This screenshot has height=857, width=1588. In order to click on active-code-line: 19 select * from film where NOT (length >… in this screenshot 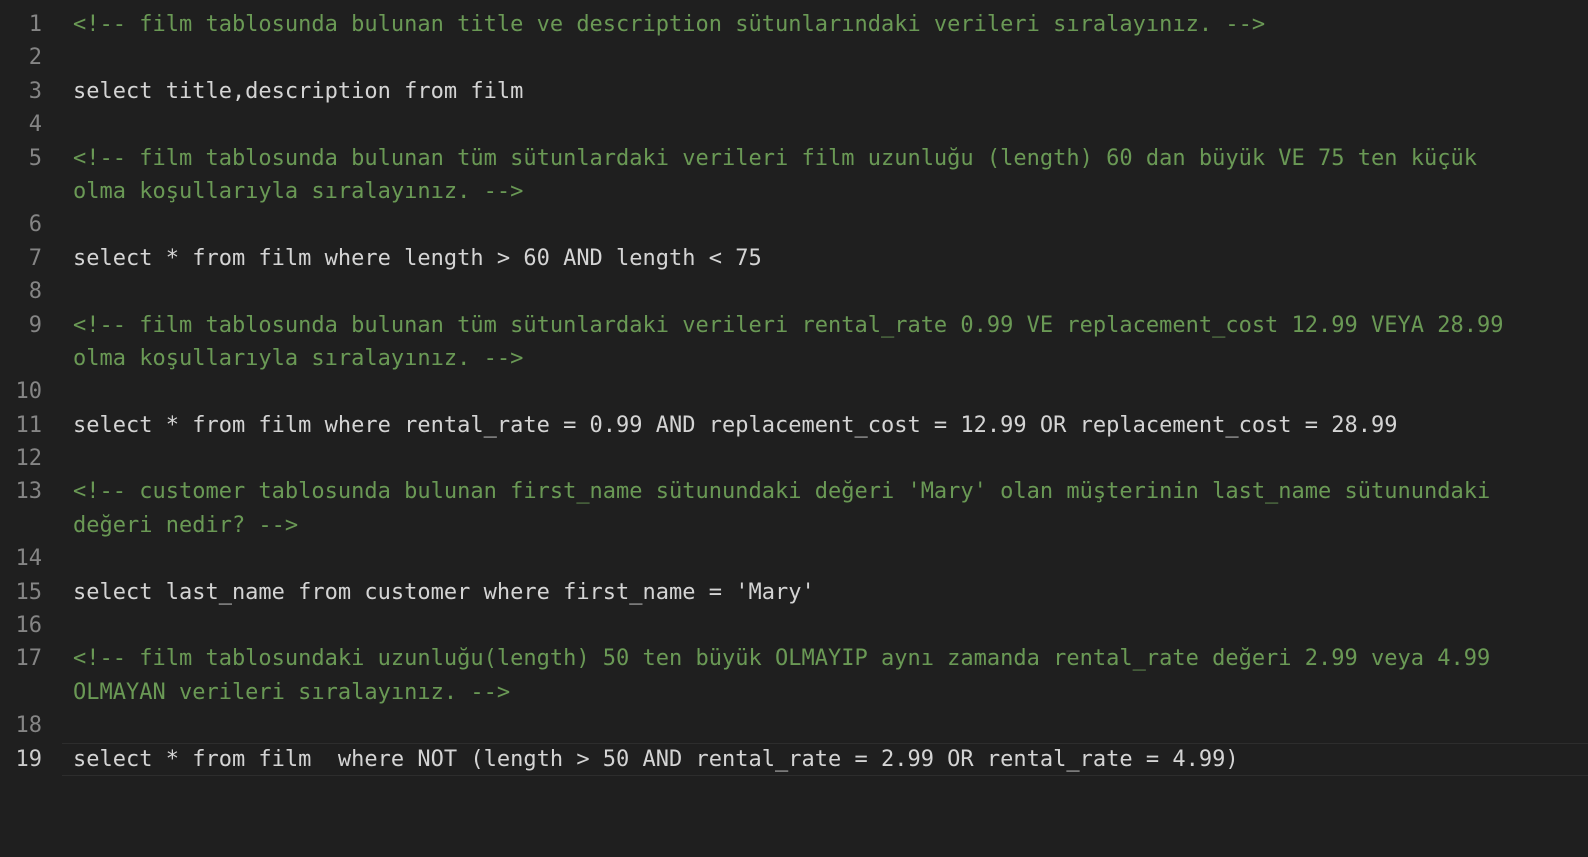, I will do `click(794, 759)`.